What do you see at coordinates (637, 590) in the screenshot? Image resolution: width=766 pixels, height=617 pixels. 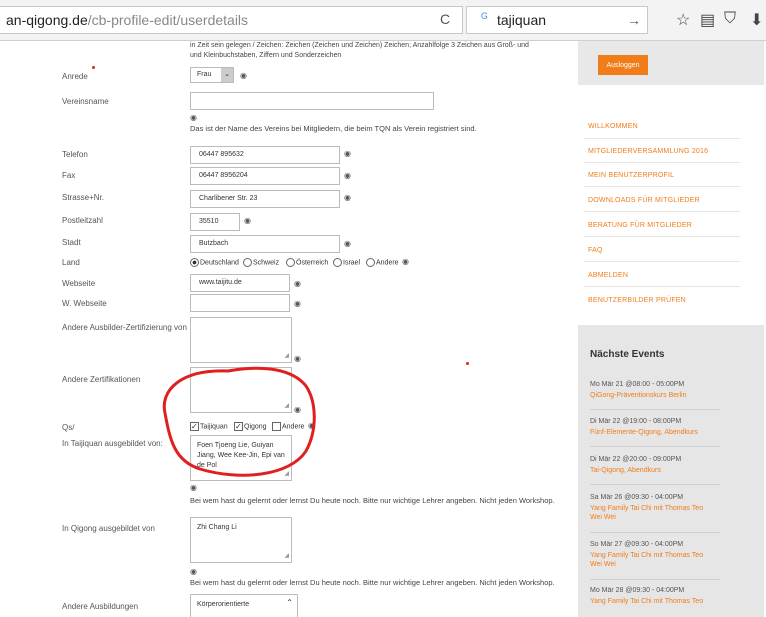 I see `event-date: Mo Mär 28 @09:30 - 04:00PM` at bounding box center [637, 590].